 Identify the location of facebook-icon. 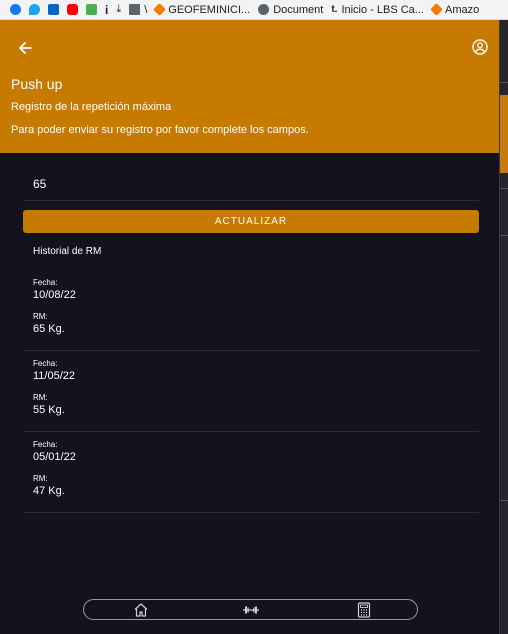
(15, 9).